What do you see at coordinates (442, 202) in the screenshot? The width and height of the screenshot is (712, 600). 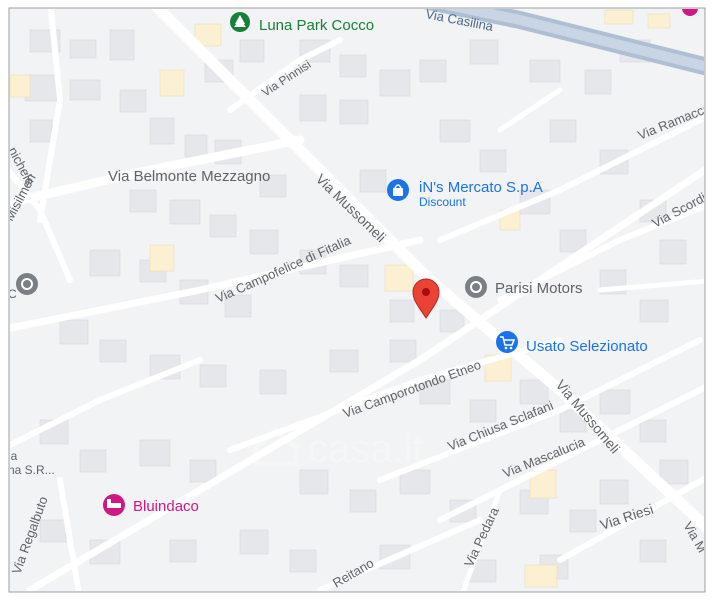 I see `poi-sub-ins-mercato: Discount` at bounding box center [442, 202].